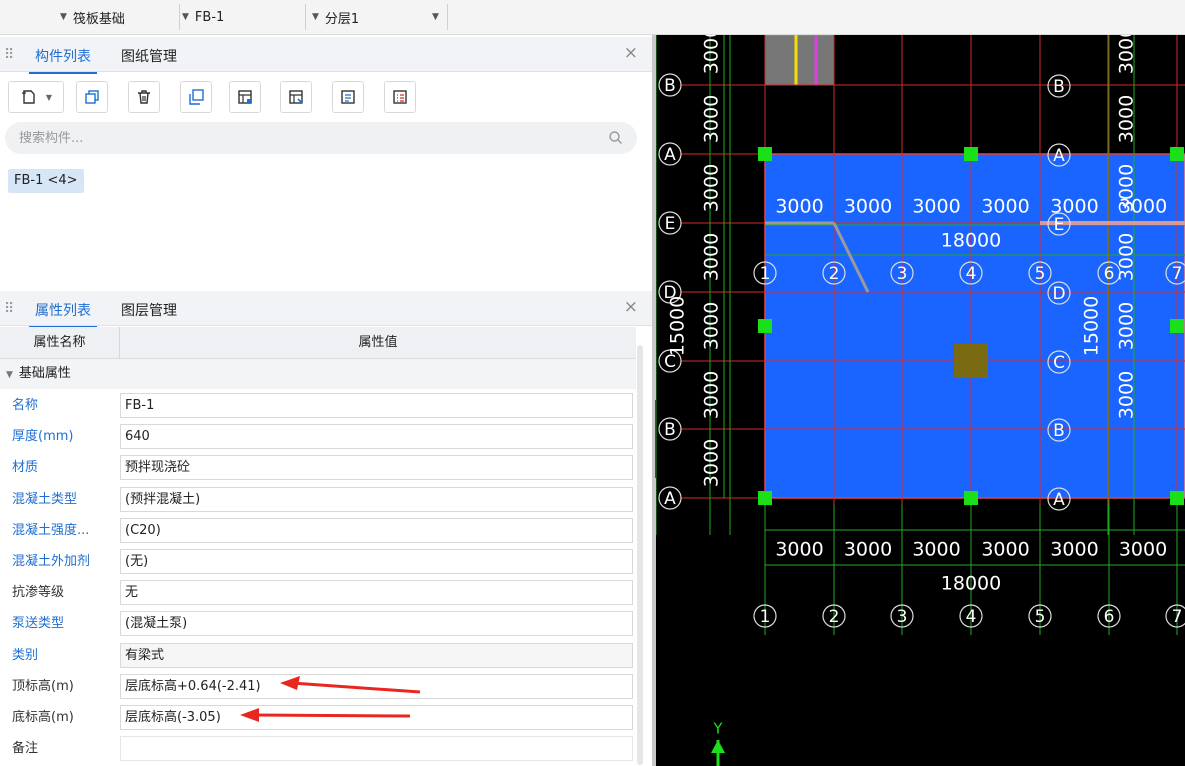 The height and width of the screenshot is (766, 1185). I want to click on property-row: 类别 有梁式, so click(318, 655).